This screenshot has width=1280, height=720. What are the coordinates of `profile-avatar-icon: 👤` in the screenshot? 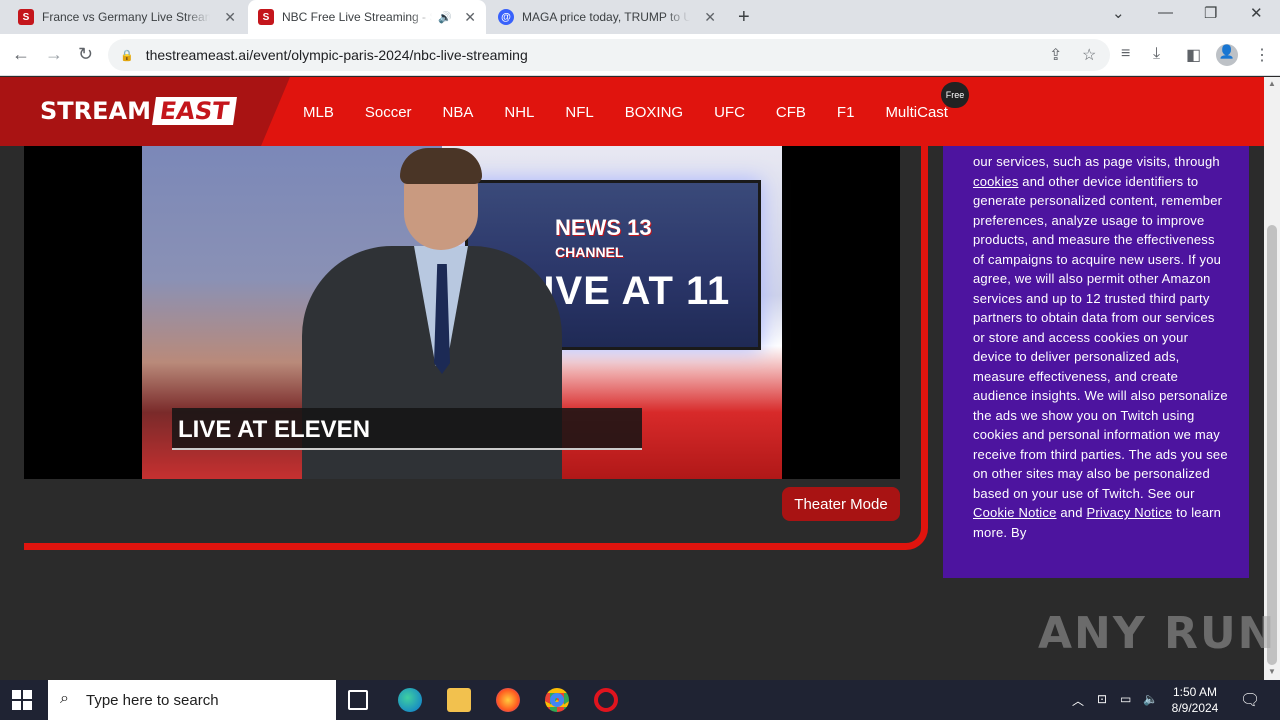 It's located at (1227, 55).